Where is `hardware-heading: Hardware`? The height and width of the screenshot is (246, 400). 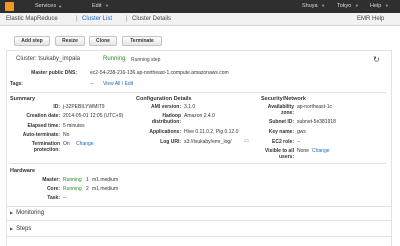 hardware-heading: Hardware is located at coordinates (23, 171).